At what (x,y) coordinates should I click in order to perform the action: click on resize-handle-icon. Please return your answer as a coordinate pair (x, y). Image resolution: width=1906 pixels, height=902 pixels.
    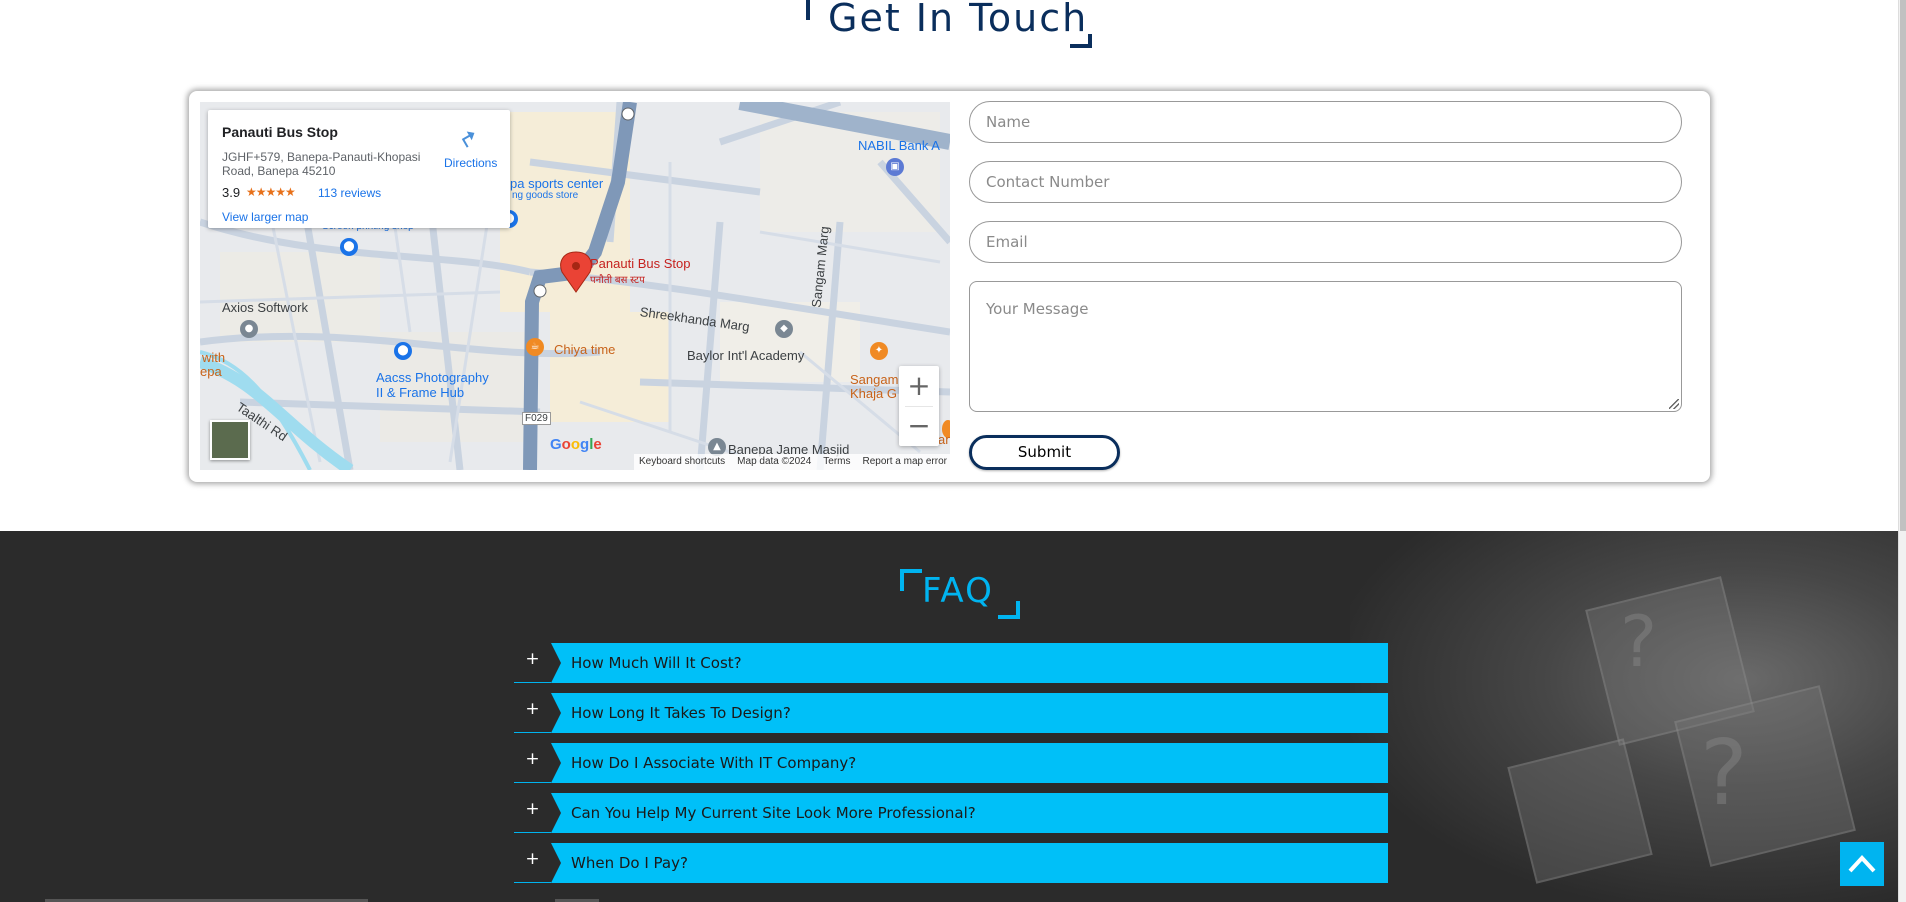
    Looking at the image, I should click on (1674, 404).